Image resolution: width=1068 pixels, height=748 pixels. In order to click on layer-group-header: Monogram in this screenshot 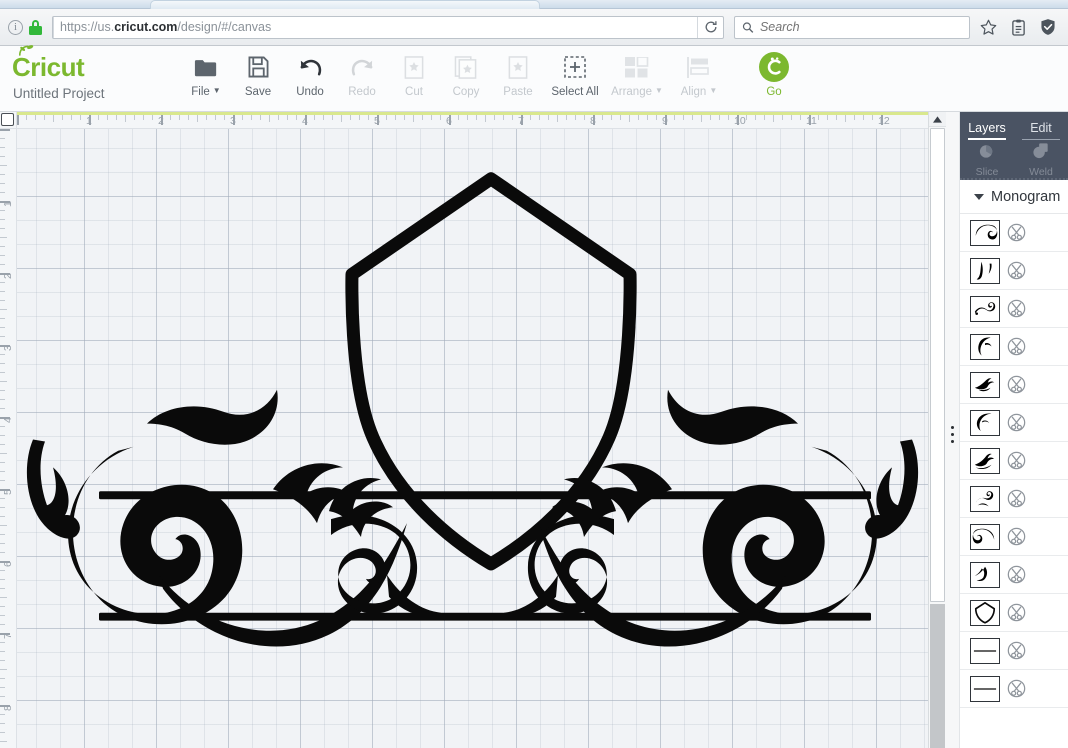, I will do `click(1014, 197)`.